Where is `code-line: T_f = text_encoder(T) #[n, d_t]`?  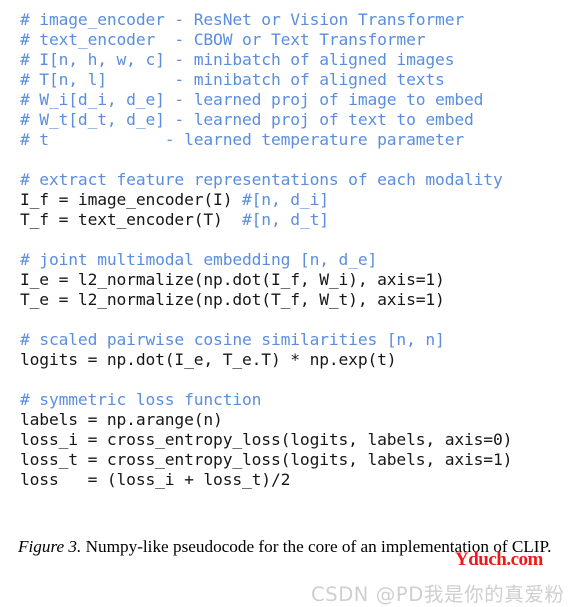 code-line: T_f = text_encoder(T) #[n, d_t] is located at coordinates (296, 220).